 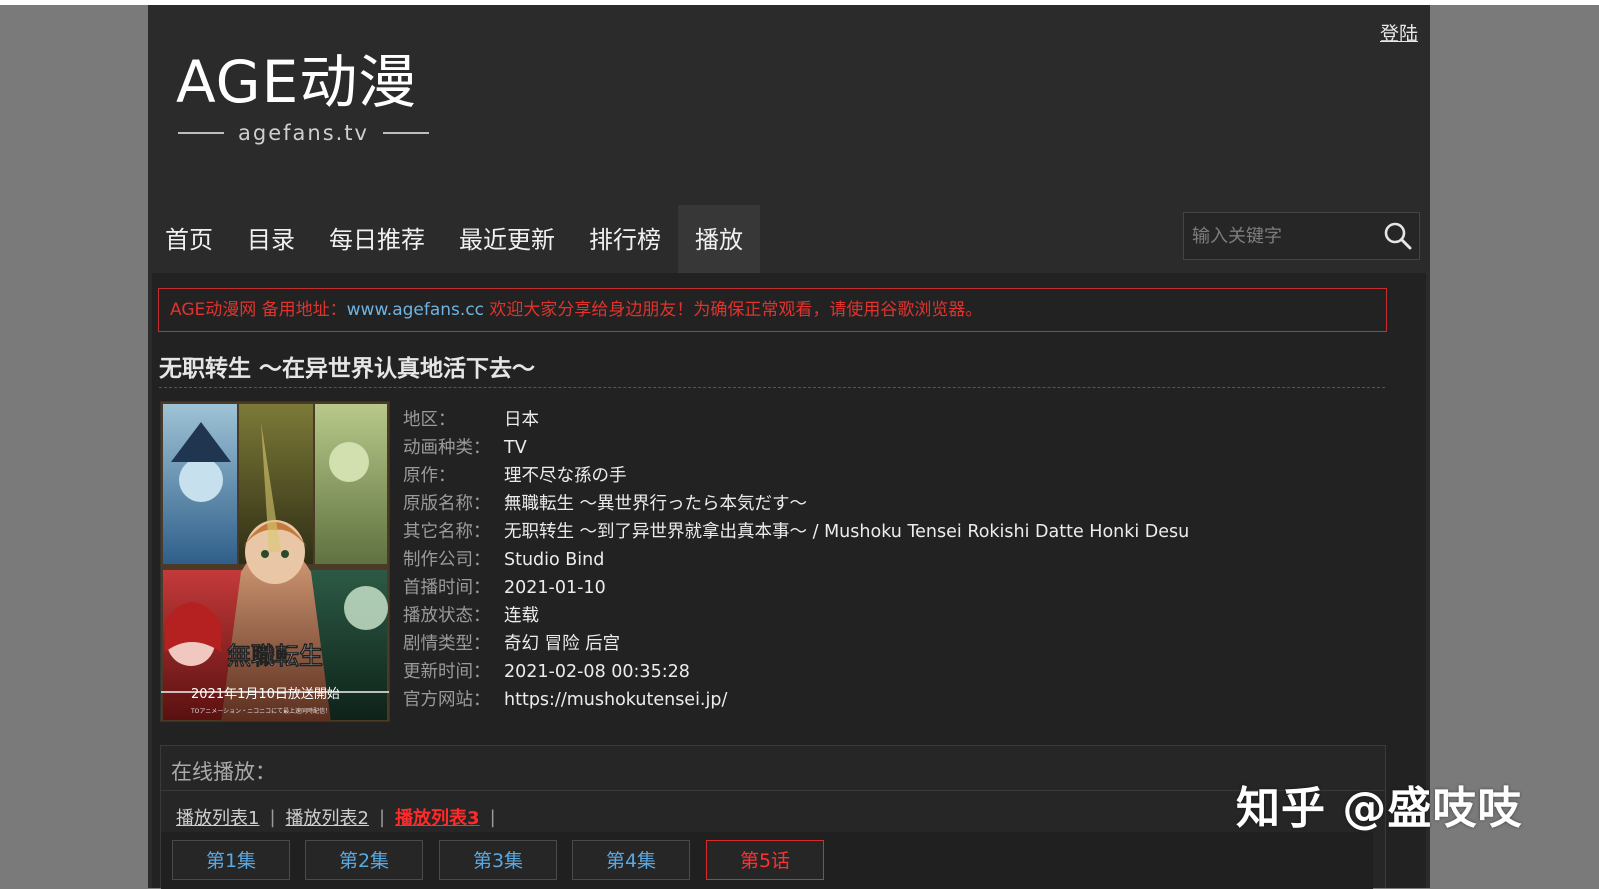 What do you see at coordinates (555, 588) in the screenshot?
I see `info-value: 2021-01-10` at bounding box center [555, 588].